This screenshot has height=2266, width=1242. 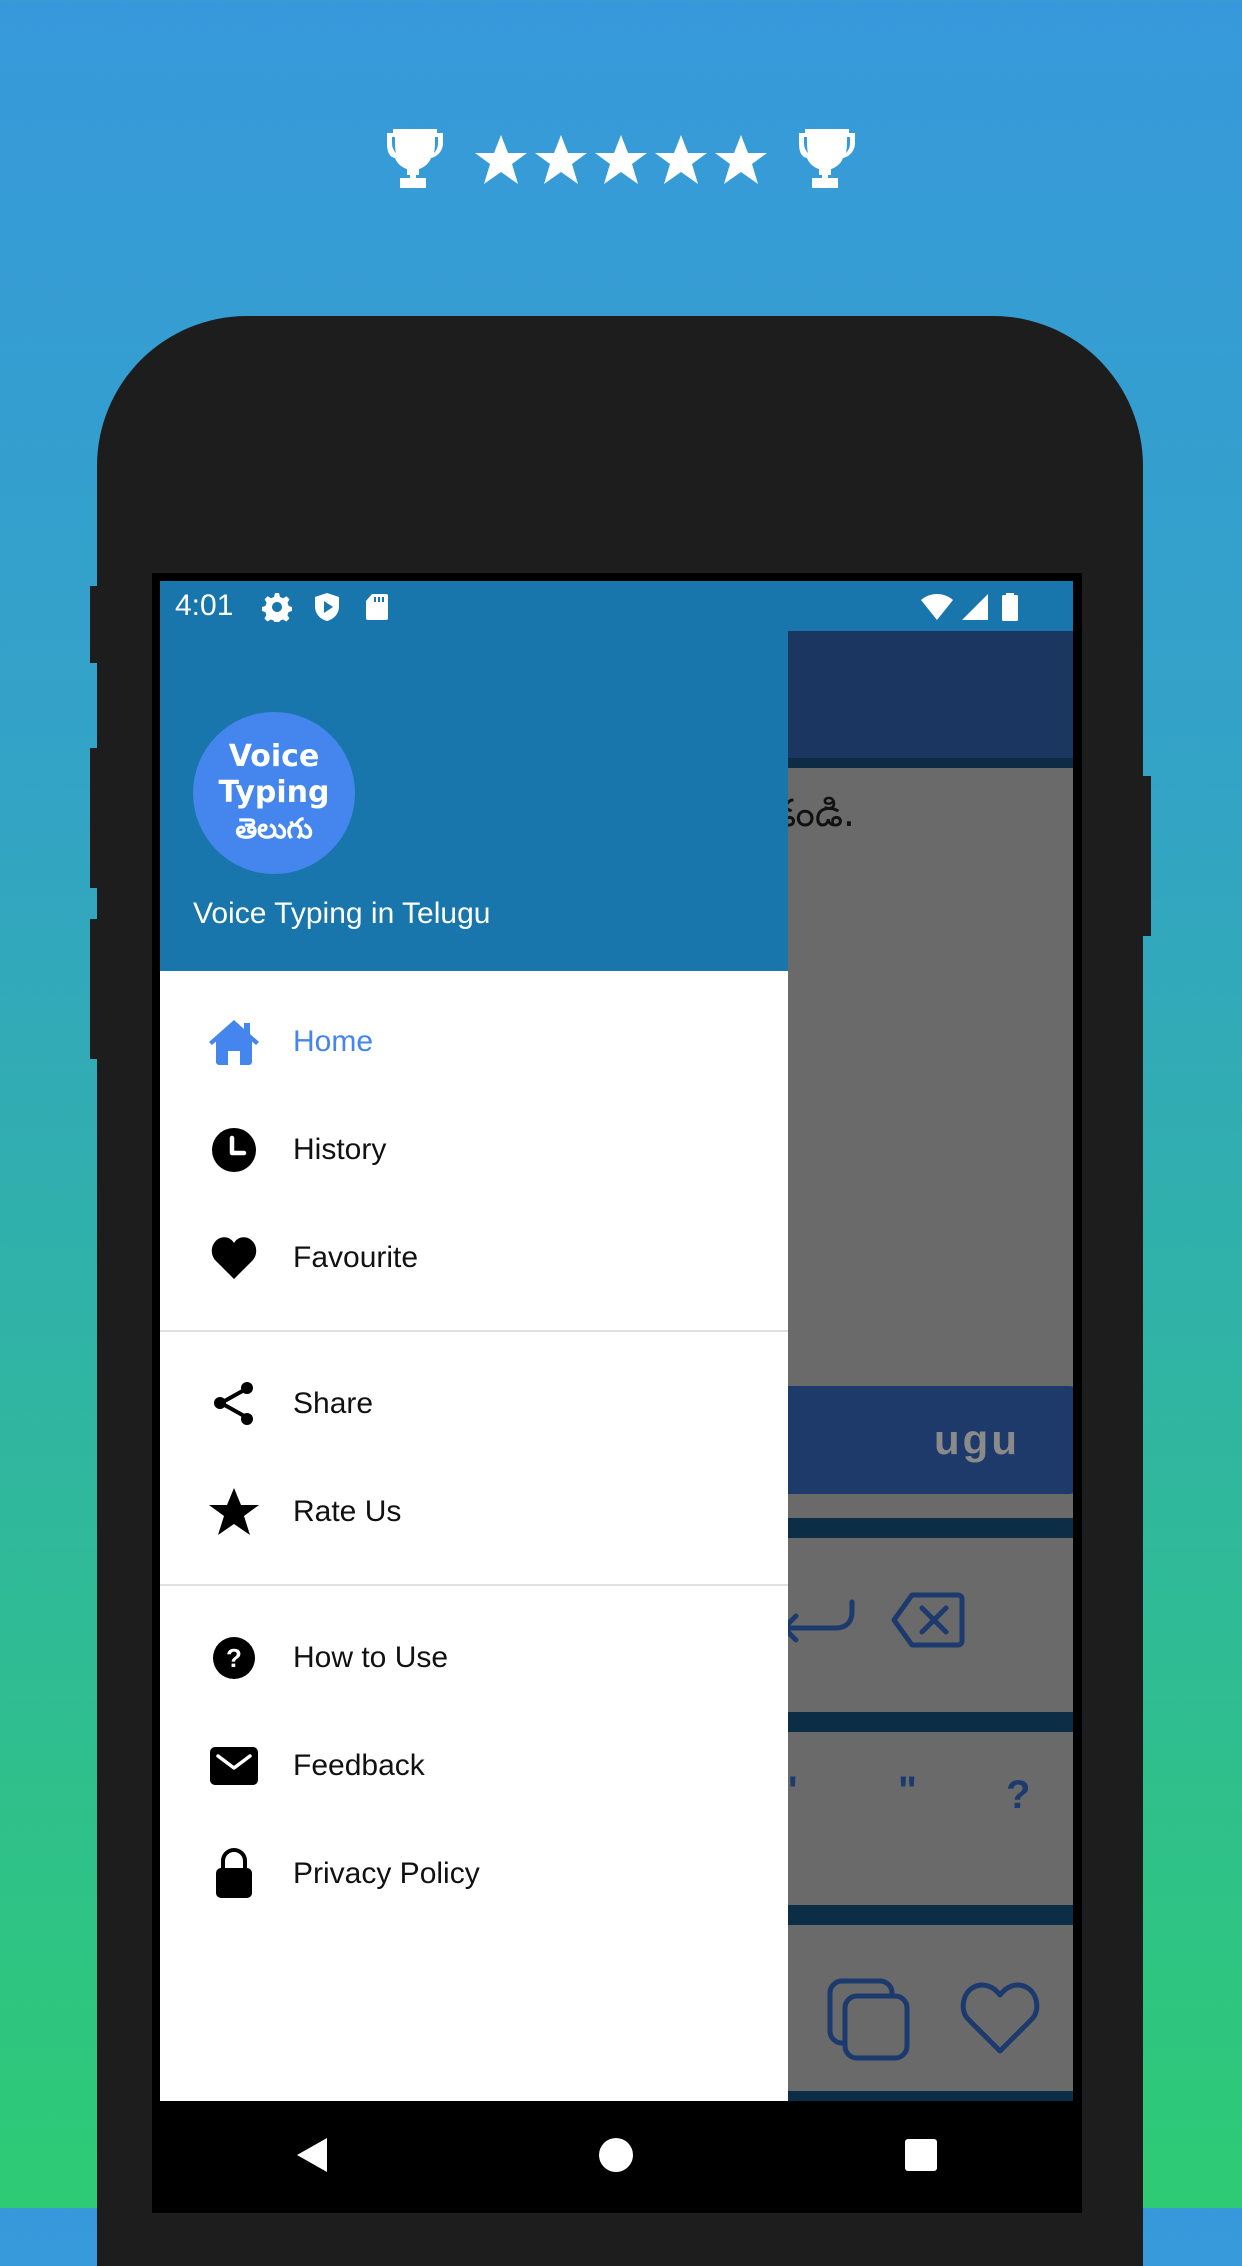 What do you see at coordinates (975, 607) in the screenshot?
I see `cell-signal-icon` at bounding box center [975, 607].